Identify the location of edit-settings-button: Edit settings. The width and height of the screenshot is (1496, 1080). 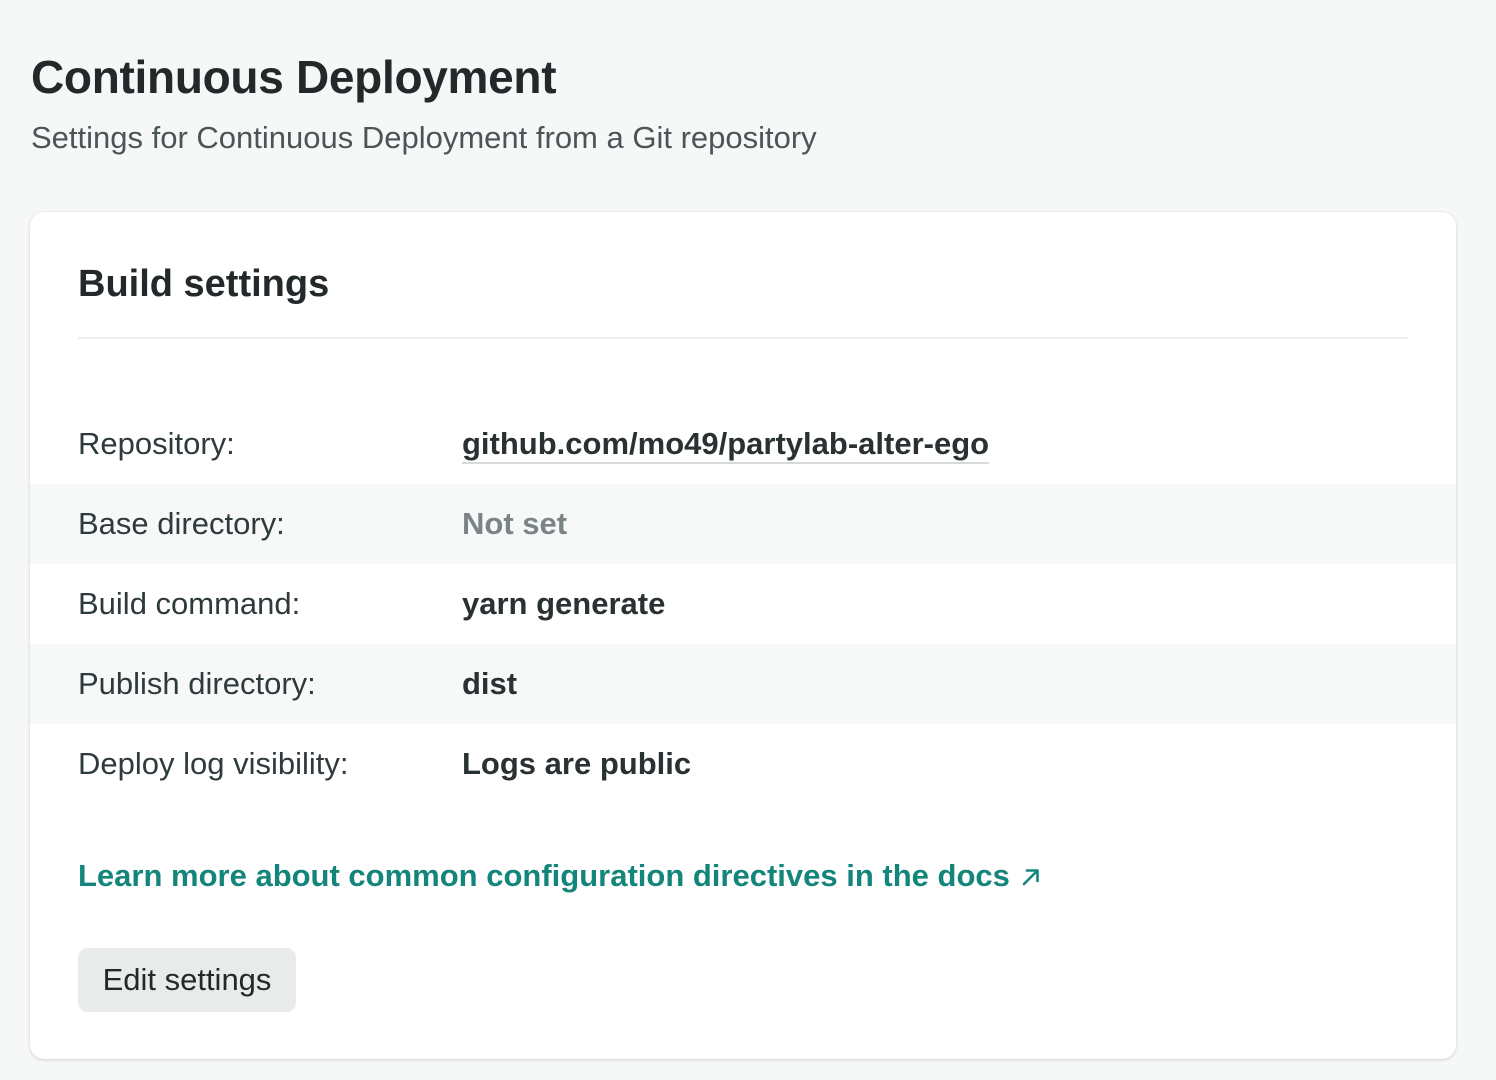
(187, 980).